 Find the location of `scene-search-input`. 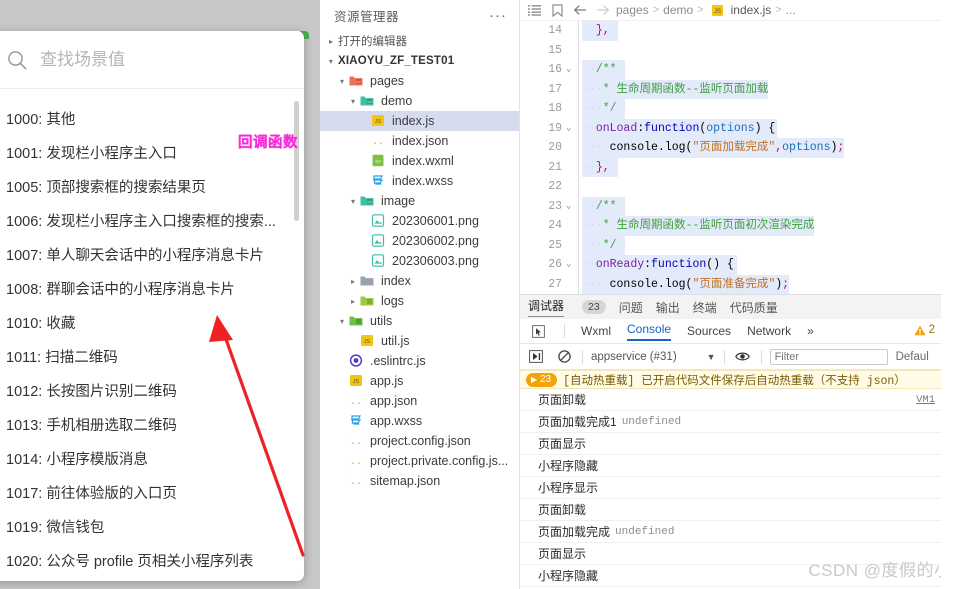

scene-search-input is located at coordinates (150, 59).